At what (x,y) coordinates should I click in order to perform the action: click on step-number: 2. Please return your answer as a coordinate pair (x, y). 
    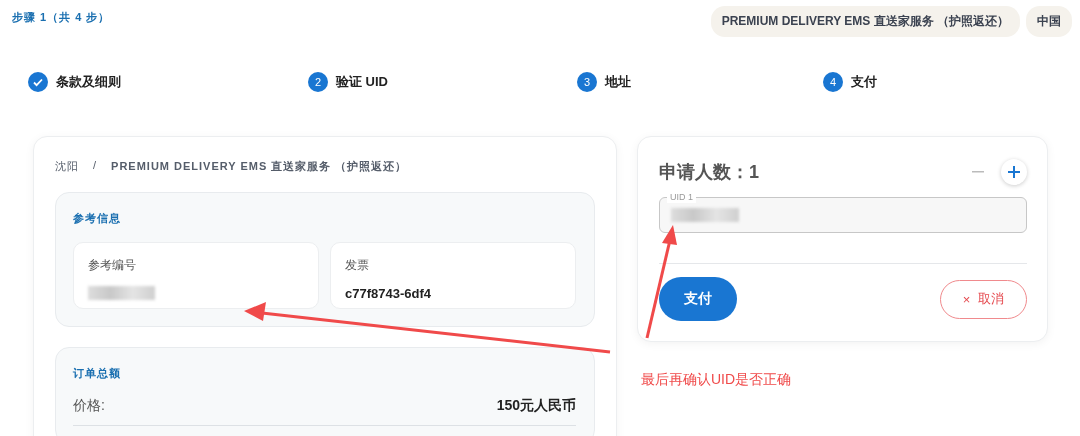
    Looking at the image, I should click on (318, 82).